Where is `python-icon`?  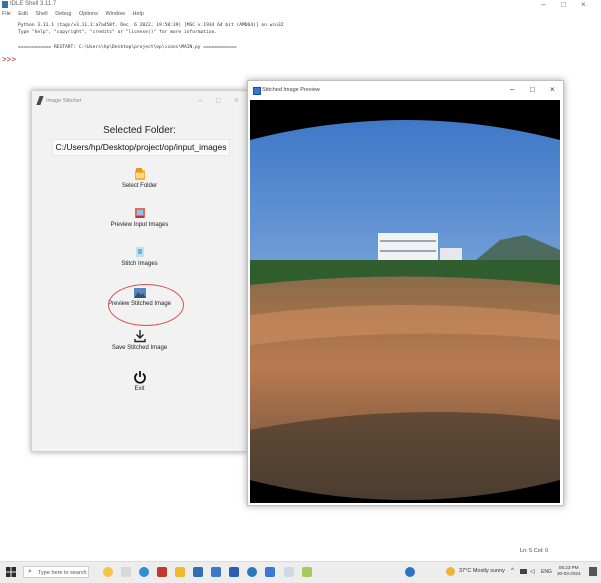 python-icon is located at coordinates (5, 4).